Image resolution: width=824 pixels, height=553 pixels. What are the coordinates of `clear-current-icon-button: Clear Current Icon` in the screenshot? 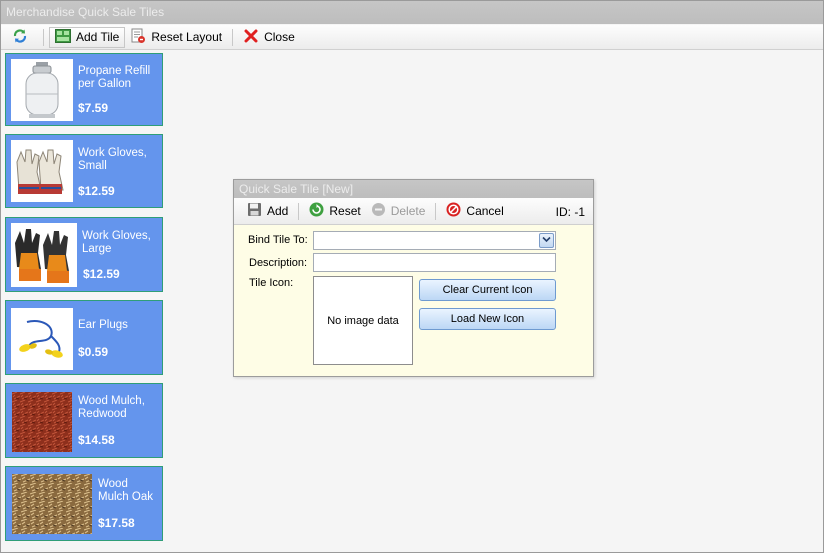 It's located at (487, 290).